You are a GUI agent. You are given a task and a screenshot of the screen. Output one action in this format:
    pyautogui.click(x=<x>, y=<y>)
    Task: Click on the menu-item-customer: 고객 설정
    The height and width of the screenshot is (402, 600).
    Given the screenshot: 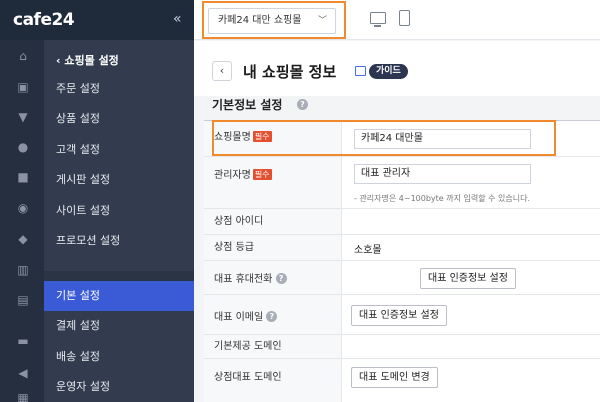 What is the action you would take?
    pyautogui.click(x=119, y=150)
    